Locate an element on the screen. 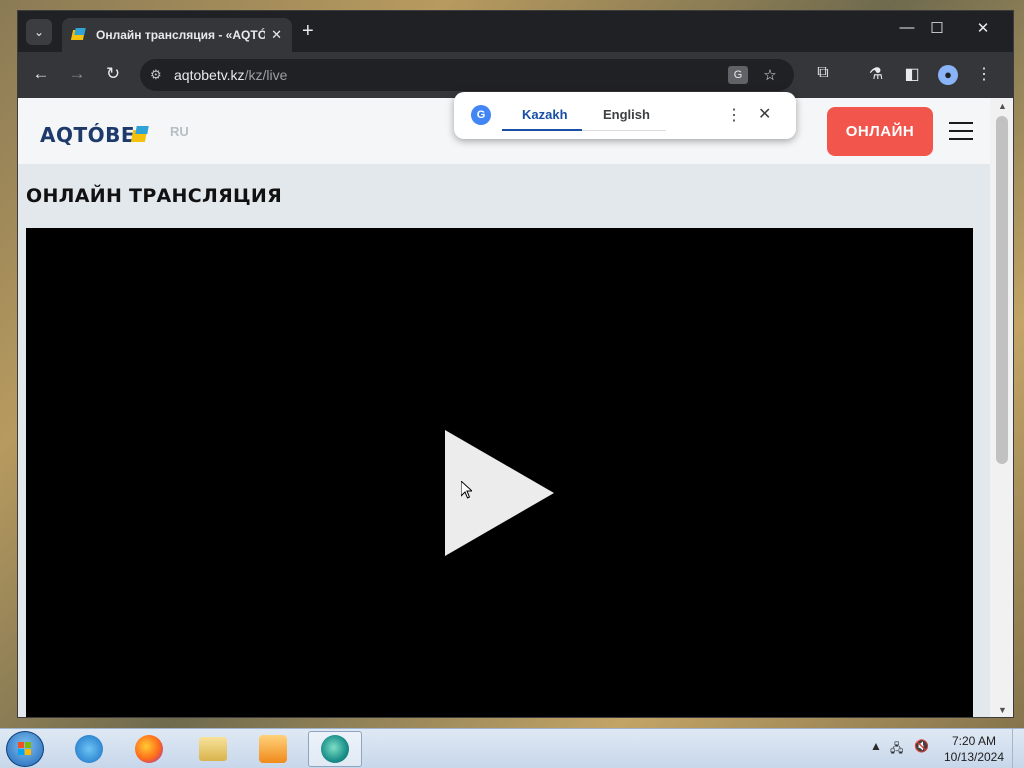  folder-icon is located at coordinates (213, 749).